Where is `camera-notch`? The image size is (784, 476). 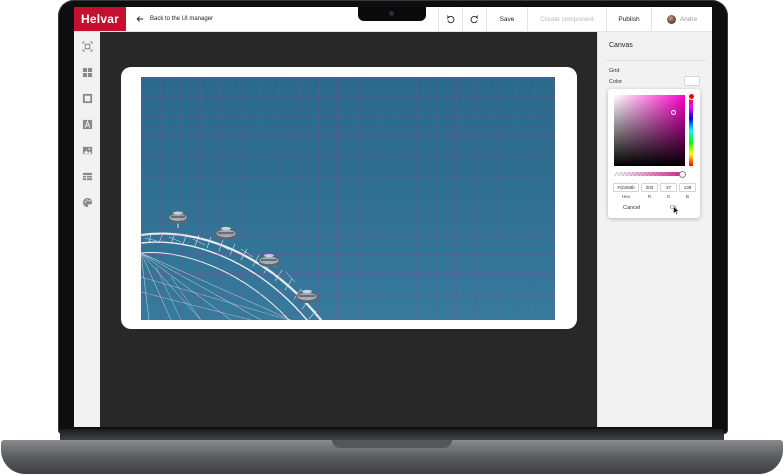 camera-notch is located at coordinates (392, 14).